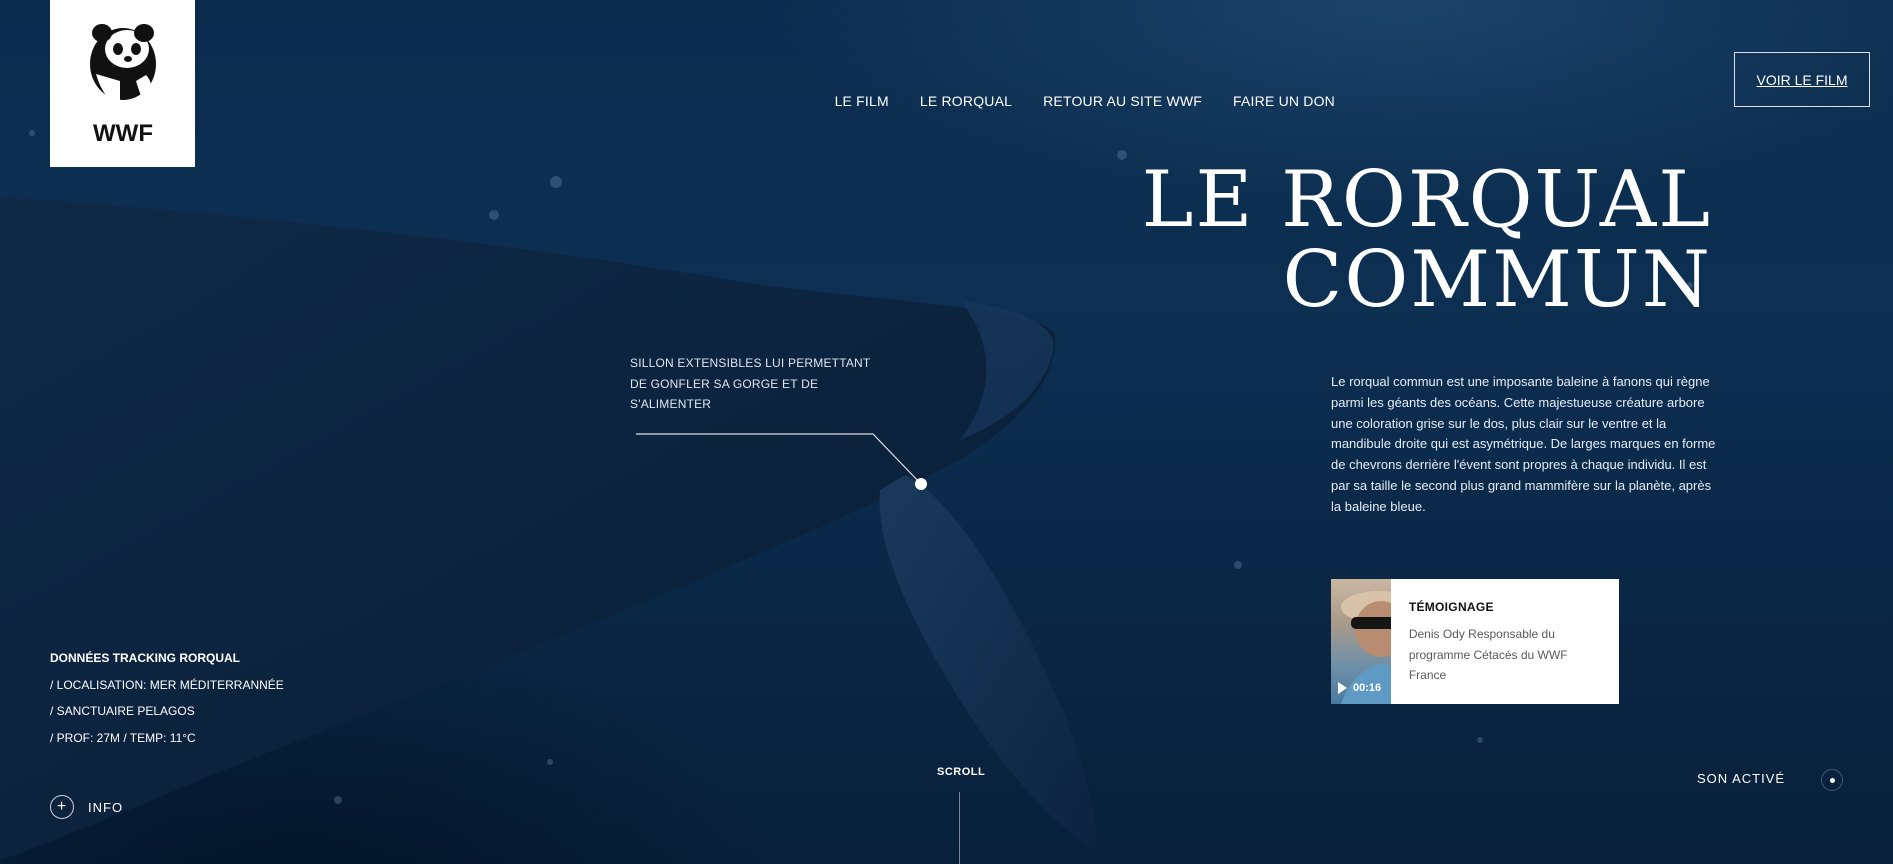  Describe the element at coordinates (966, 101) in the screenshot. I see `nav-item-le-rorqual: LE RORQUAL` at that location.